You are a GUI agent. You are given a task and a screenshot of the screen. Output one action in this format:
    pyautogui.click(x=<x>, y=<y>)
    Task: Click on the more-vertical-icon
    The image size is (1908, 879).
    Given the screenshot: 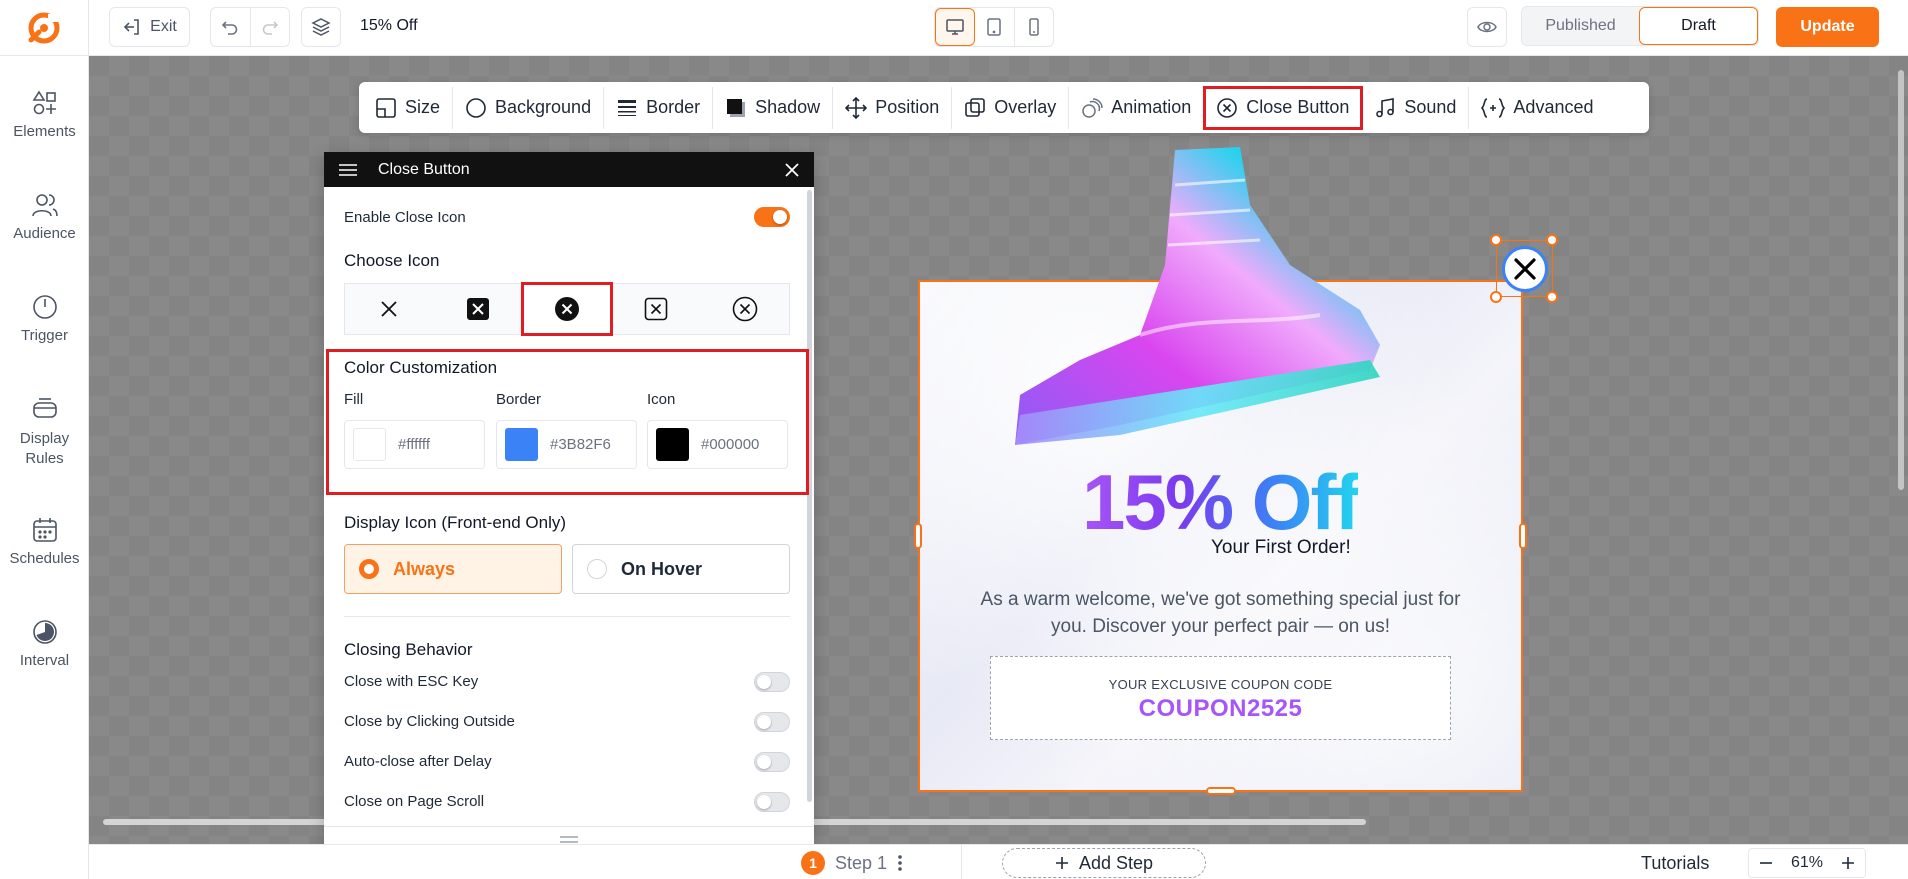 What is the action you would take?
    pyautogui.click(x=900, y=863)
    